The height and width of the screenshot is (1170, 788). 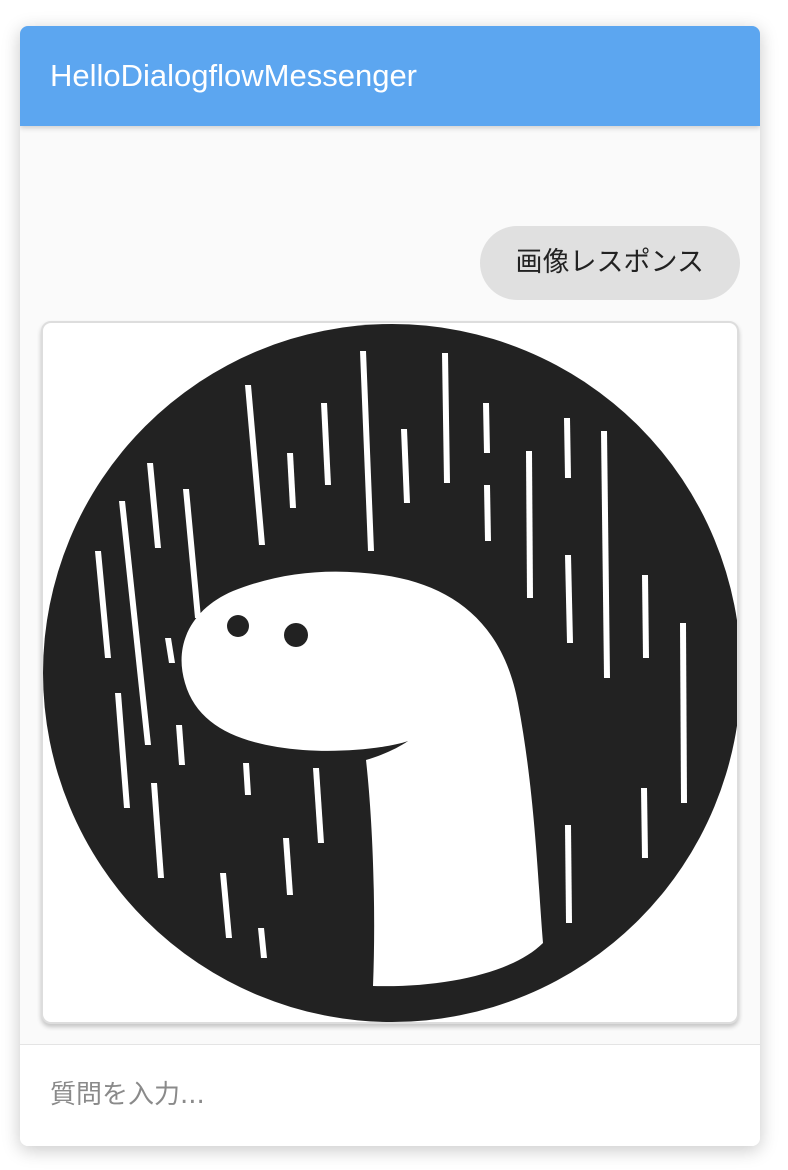 I want to click on messenger-title-bar: HelloDialogflowMessenger, so click(x=390, y=76).